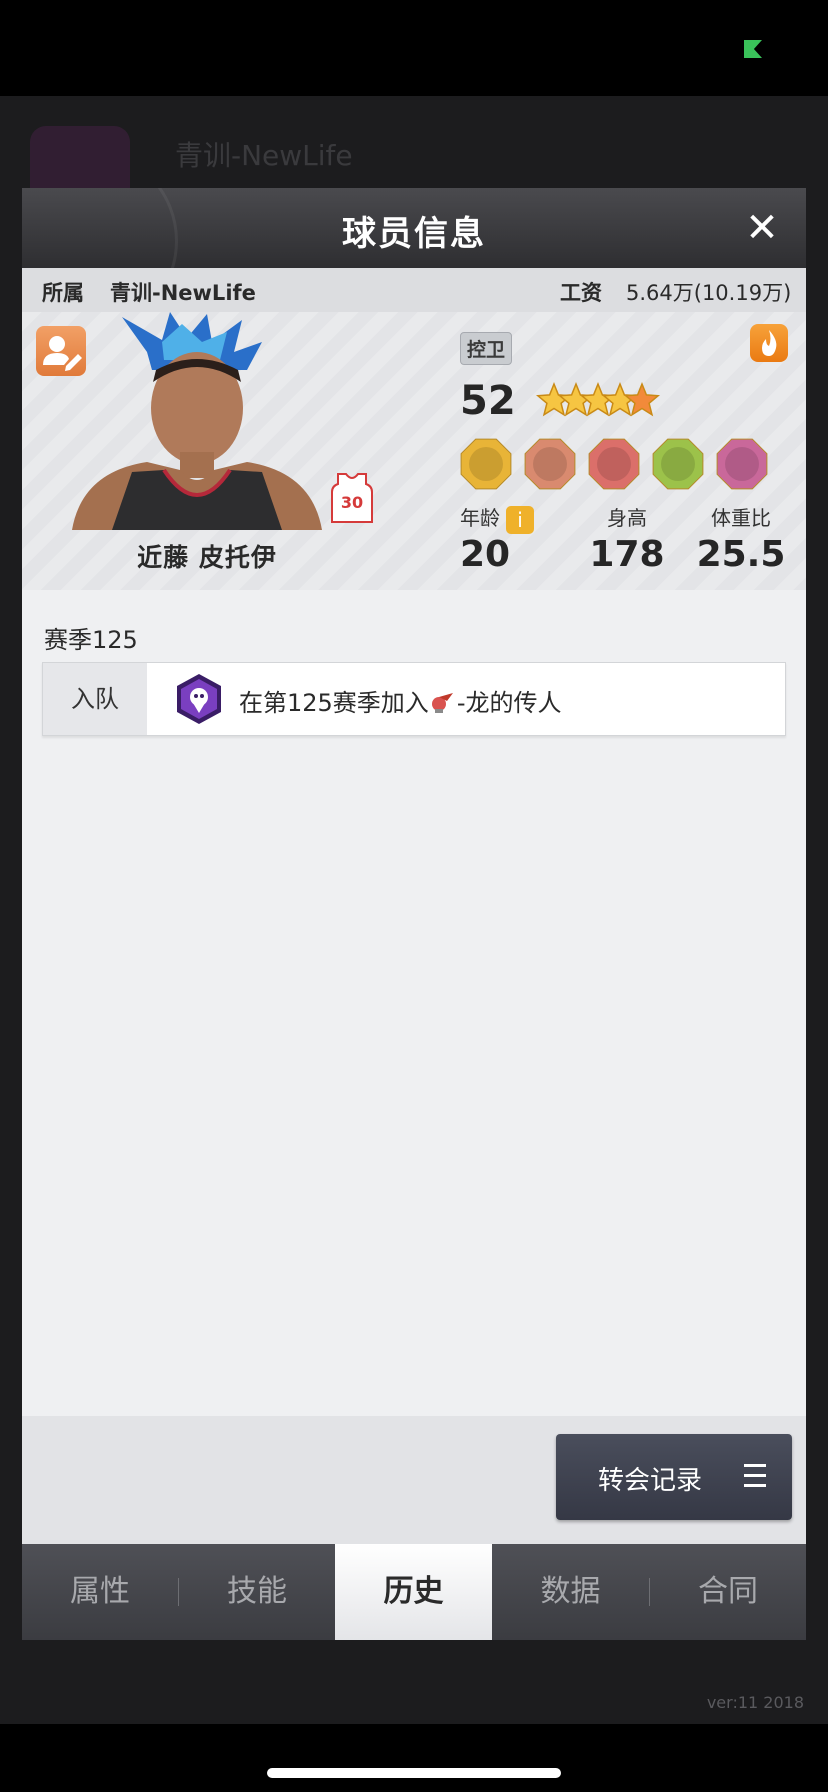 This screenshot has width=828, height=1792. I want to click on stat-weight-ratio-value: 25.5, so click(741, 554).